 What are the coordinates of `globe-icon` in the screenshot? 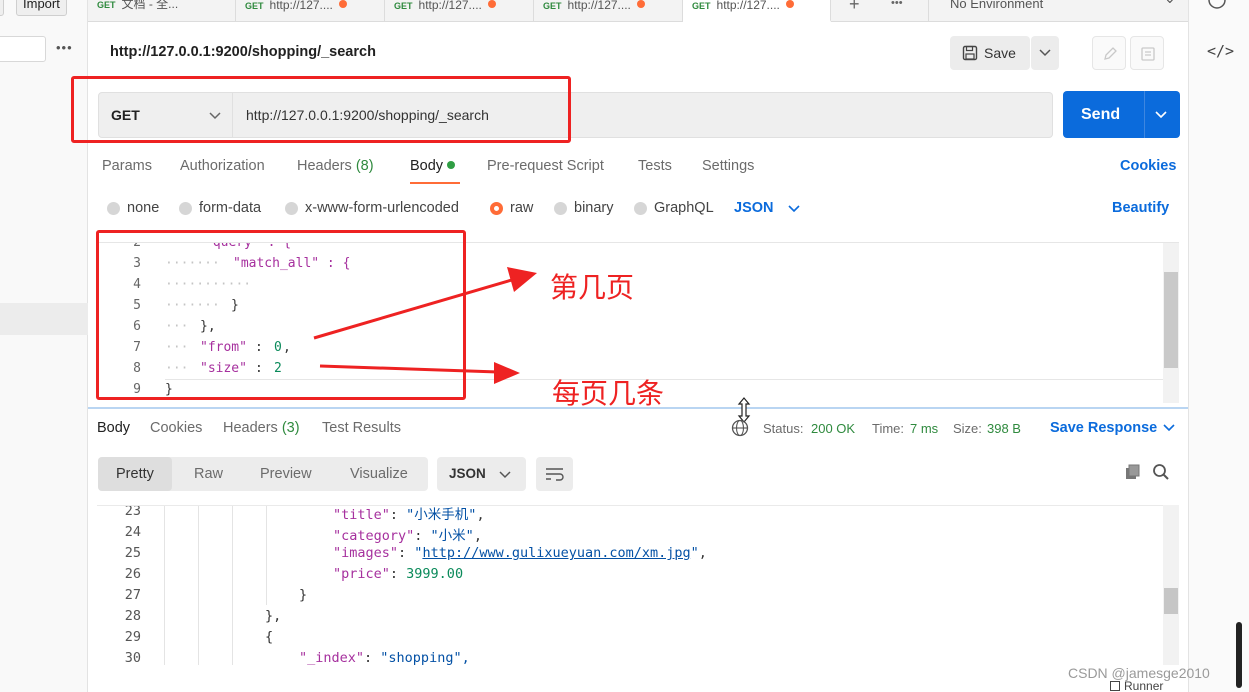 It's located at (740, 428).